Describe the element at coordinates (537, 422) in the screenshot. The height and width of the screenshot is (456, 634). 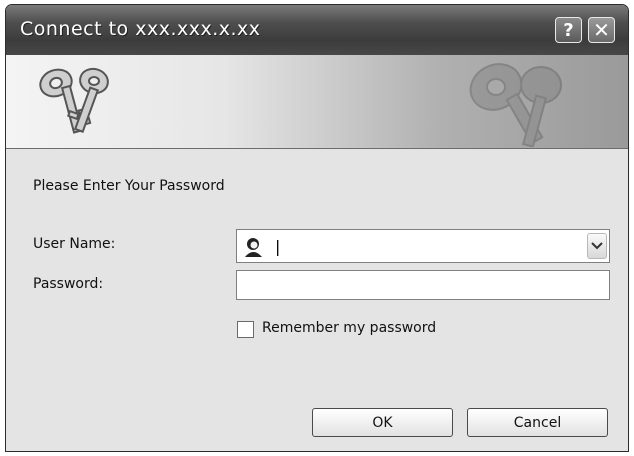
I see `cancel-button: Cancel` at that location.